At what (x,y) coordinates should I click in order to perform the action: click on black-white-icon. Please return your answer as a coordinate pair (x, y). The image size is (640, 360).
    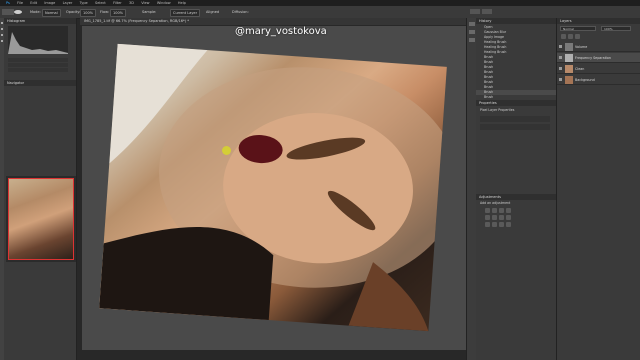
    Looking at the image, I should click on (501, 217).